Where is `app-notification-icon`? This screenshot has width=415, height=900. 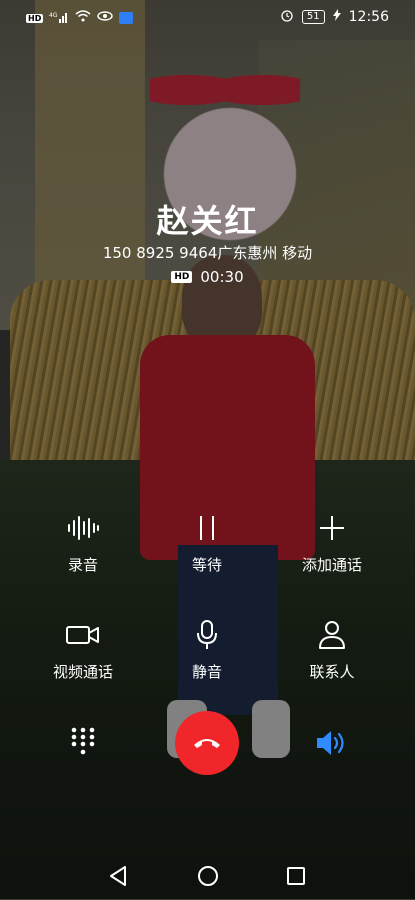
app-notification-icon is located at coordinates (126, 18).